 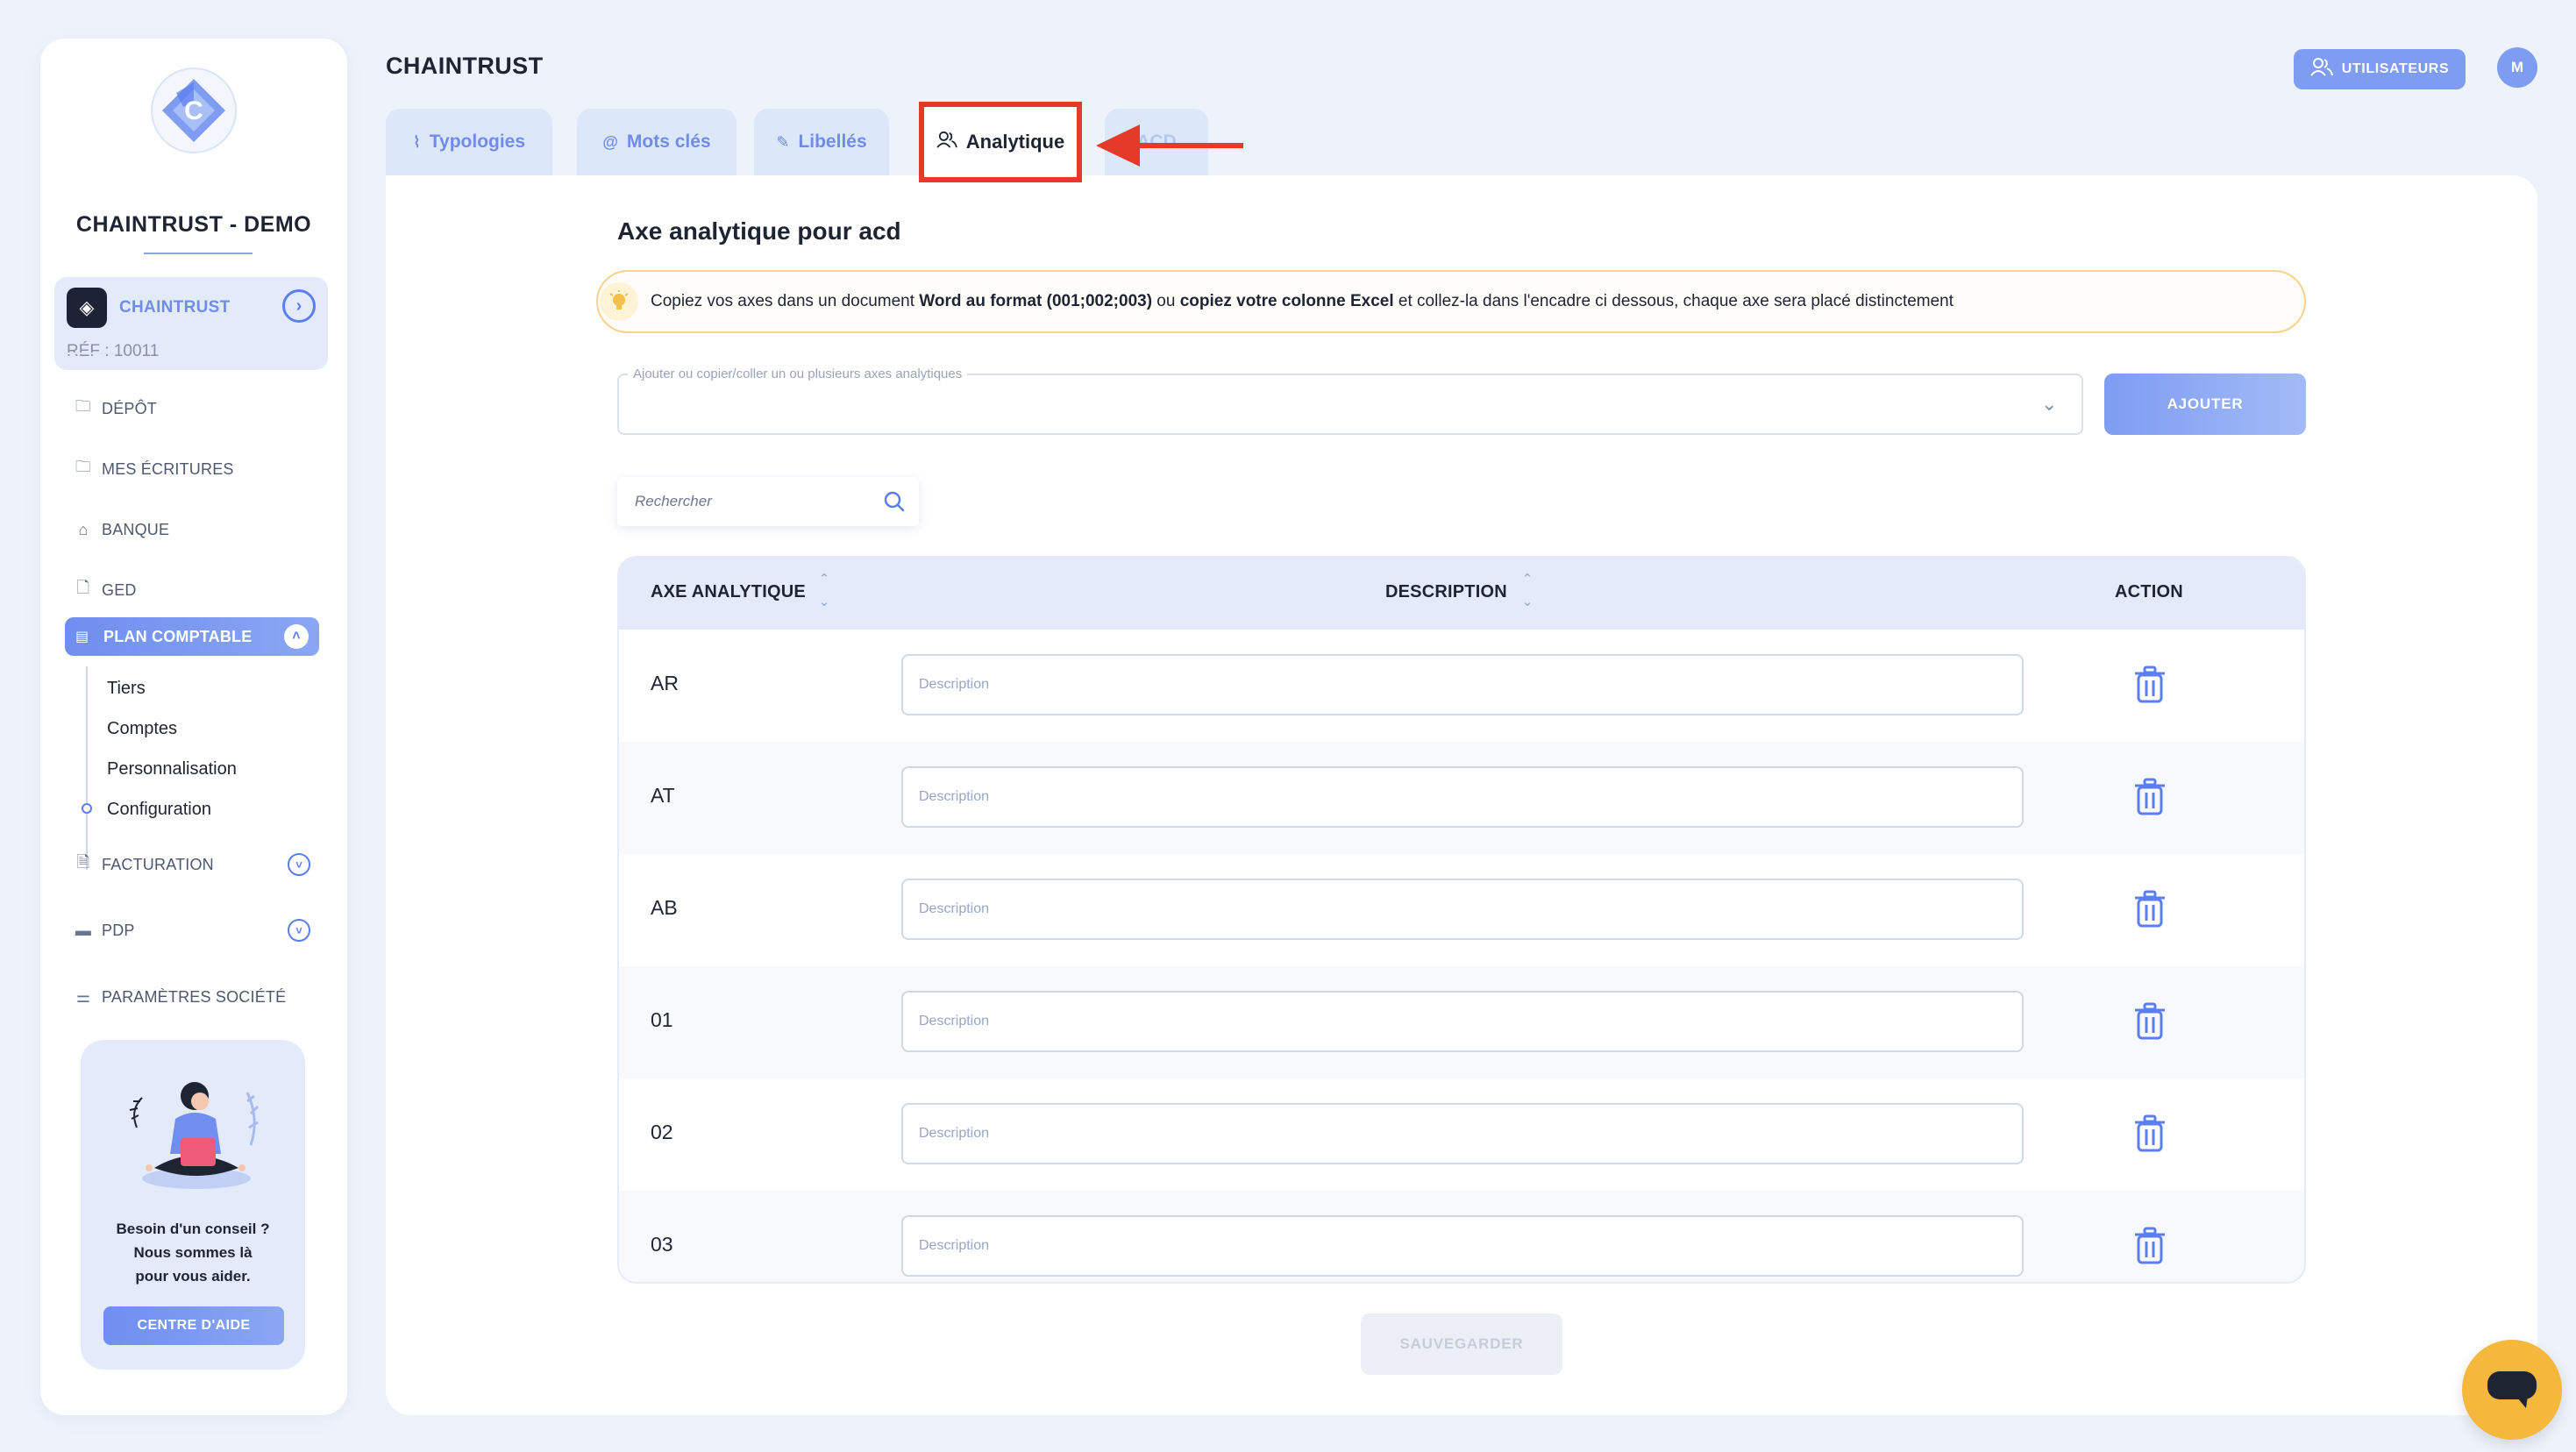 I want to click on sidebar-item-facturation: 🗎 FACTURATION, so click(x=144, y=864).